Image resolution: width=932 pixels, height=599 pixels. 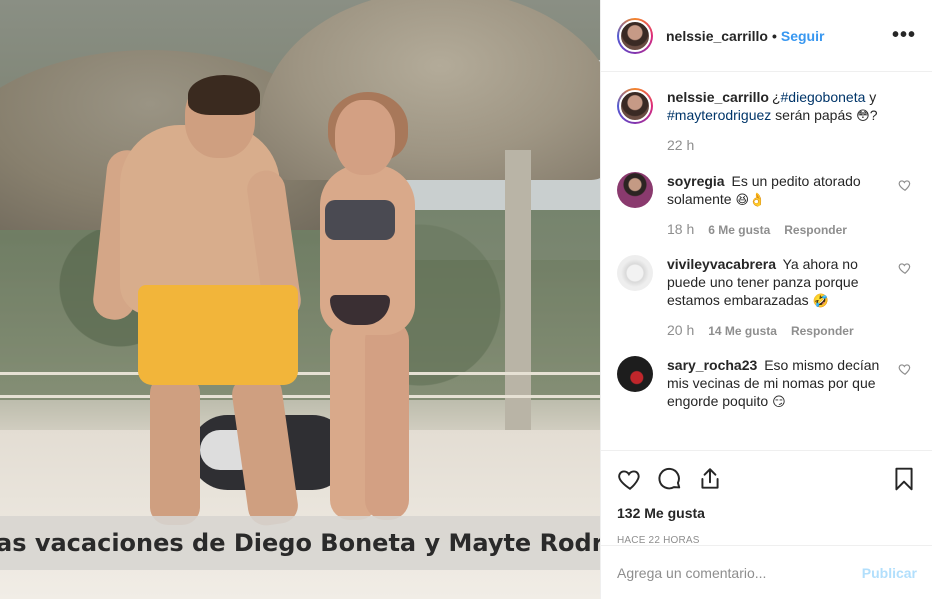 What do you see at coordinates (739, 572) in the screenshot?
I see `comment-input` at bounding box center [739, 572].